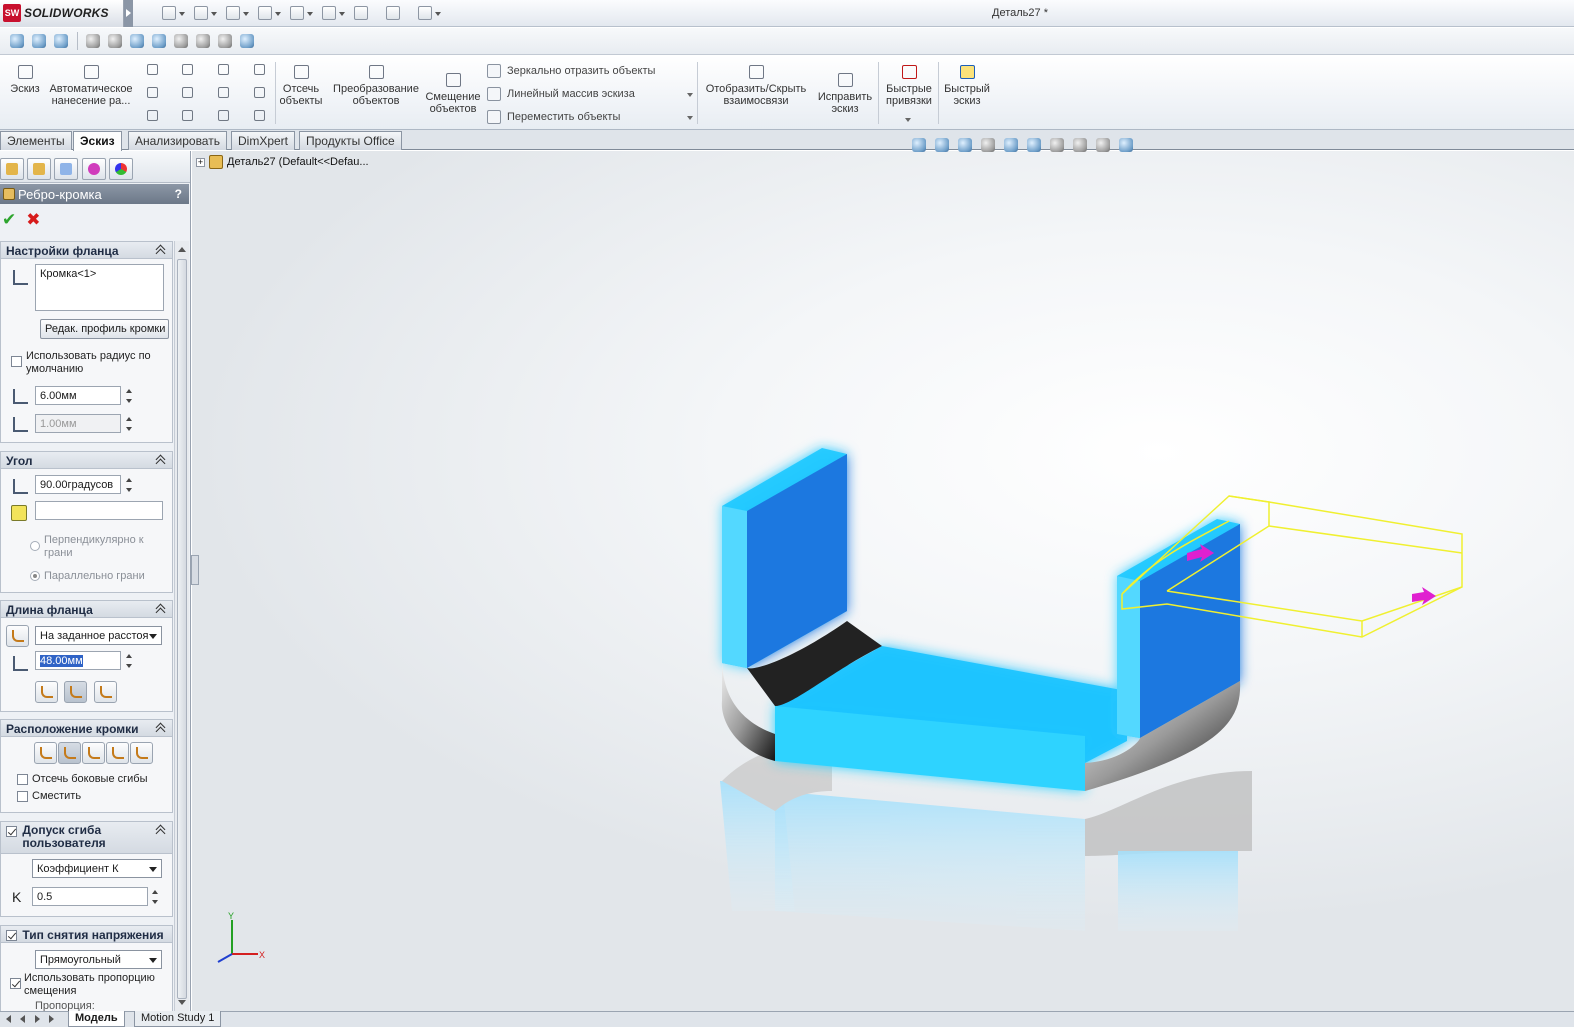 The height and width of the screenshot is (1027, 1574). Describe the element at coordinates (86, 838) in the screenshot. I see `group-header: Допуск сгиба пользователя` at that location.